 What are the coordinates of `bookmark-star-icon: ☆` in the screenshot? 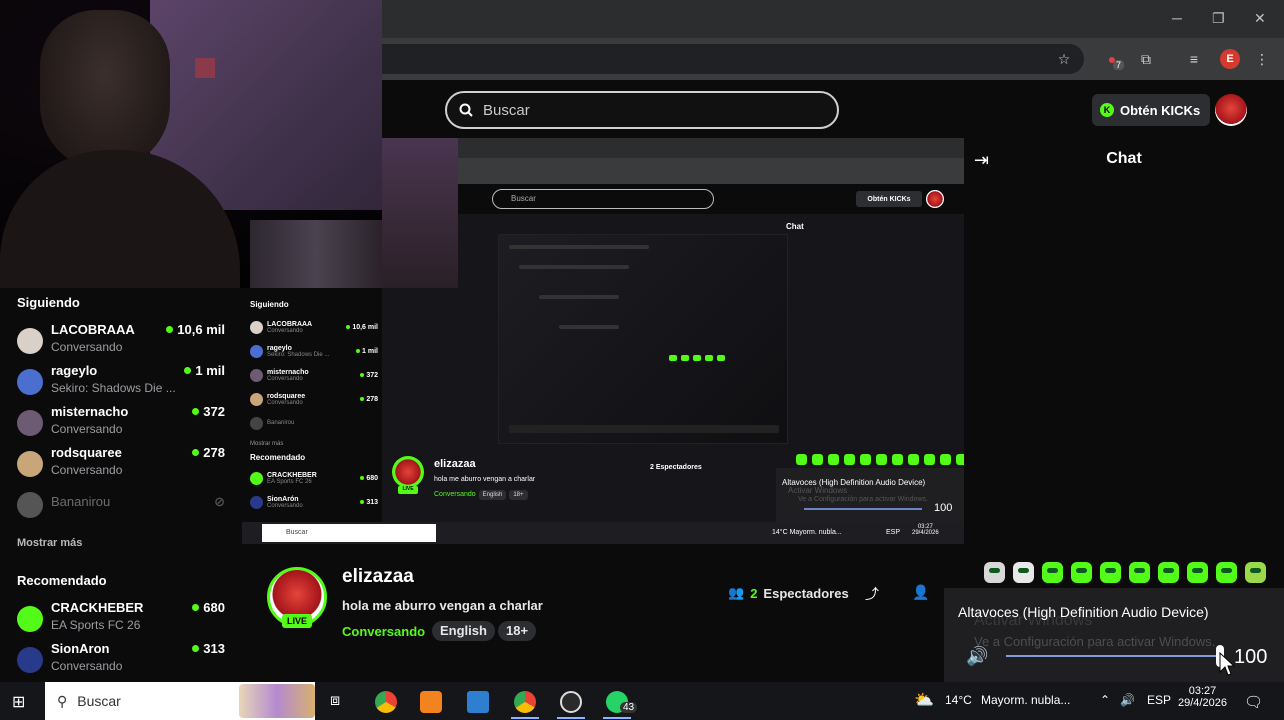 It's located at (1064, 59).